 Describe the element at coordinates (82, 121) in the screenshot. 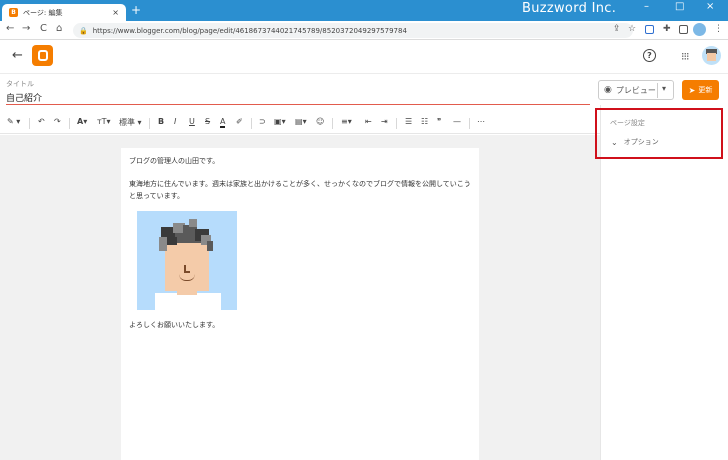

I see `font-family-icon: A▾` at that location.